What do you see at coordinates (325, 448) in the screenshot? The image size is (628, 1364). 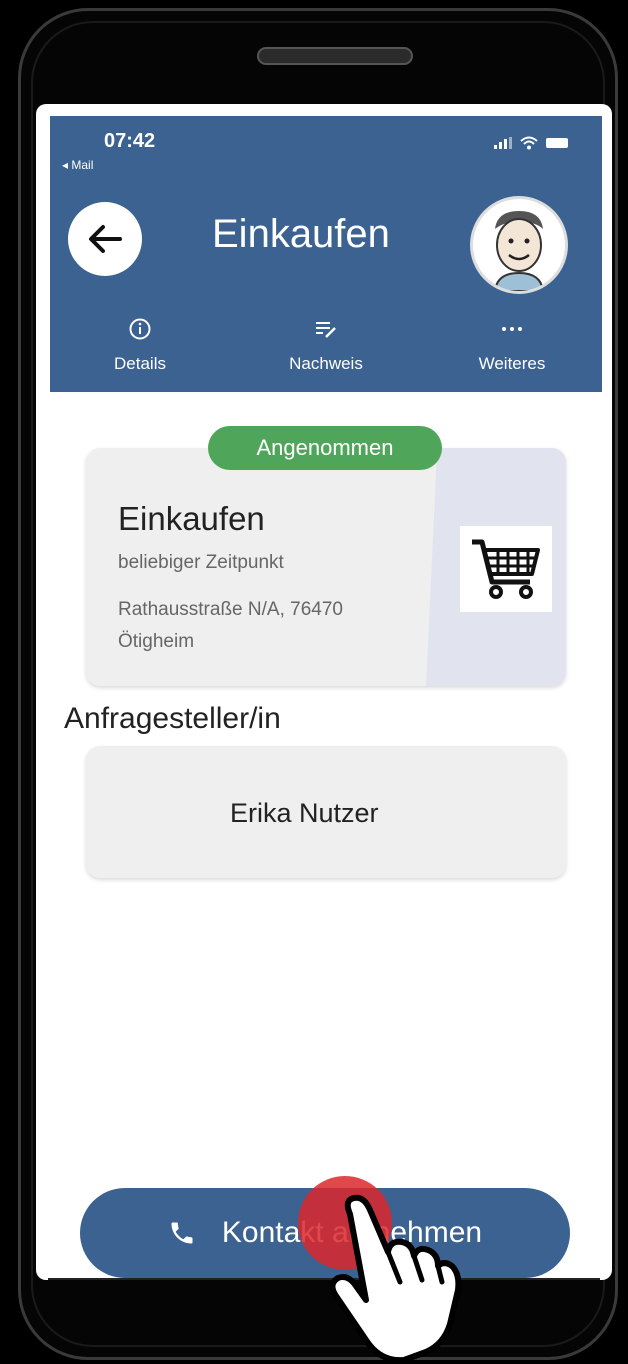 I see `status-badge: Angenommen` at bounding box center [325, 448].